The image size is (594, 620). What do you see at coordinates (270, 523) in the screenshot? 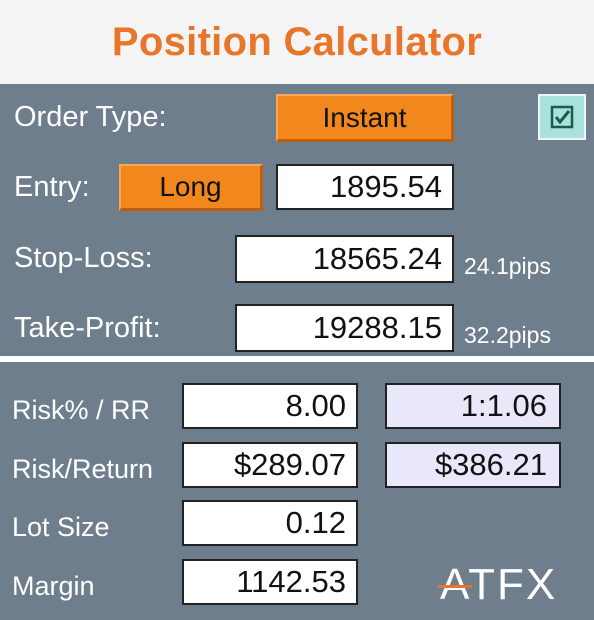
I see `lot-size-input: 0.12` at bounding box center [270, 523].